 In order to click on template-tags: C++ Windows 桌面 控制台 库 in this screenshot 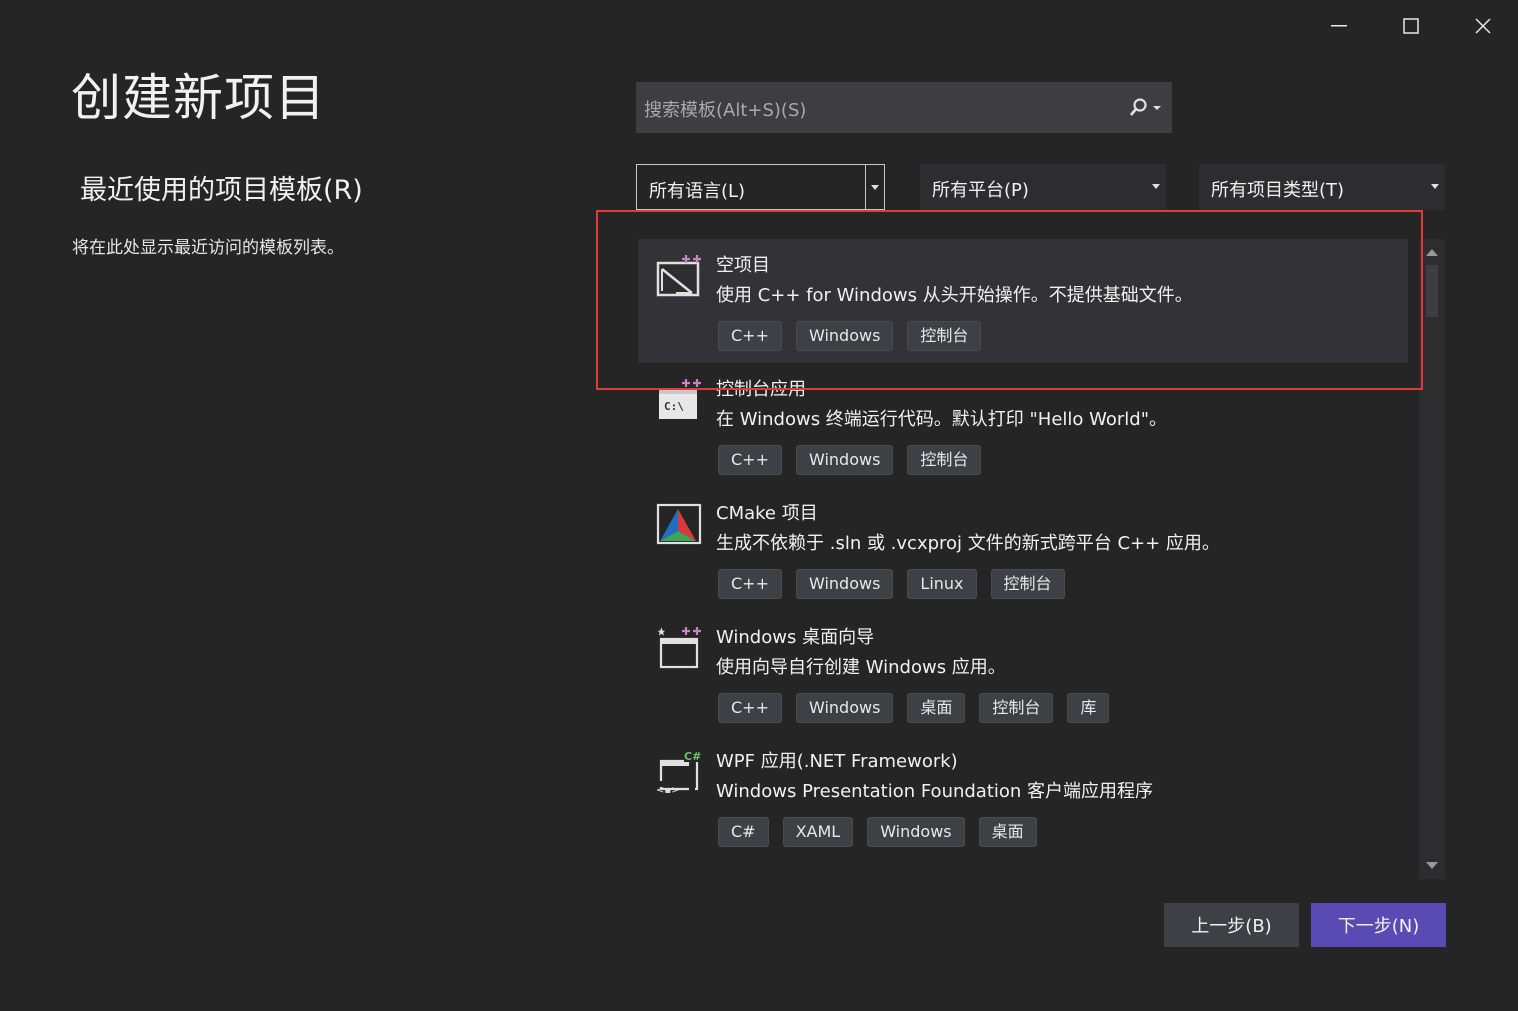, I will do `click(914, 708)`.